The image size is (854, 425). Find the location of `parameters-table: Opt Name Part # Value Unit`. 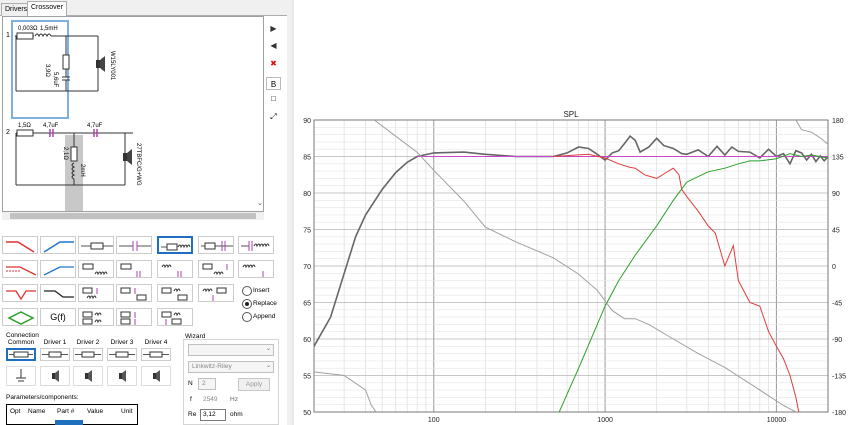

parameters-table: Opt Name Part # Value Unit is located at coordinates (72, 414).